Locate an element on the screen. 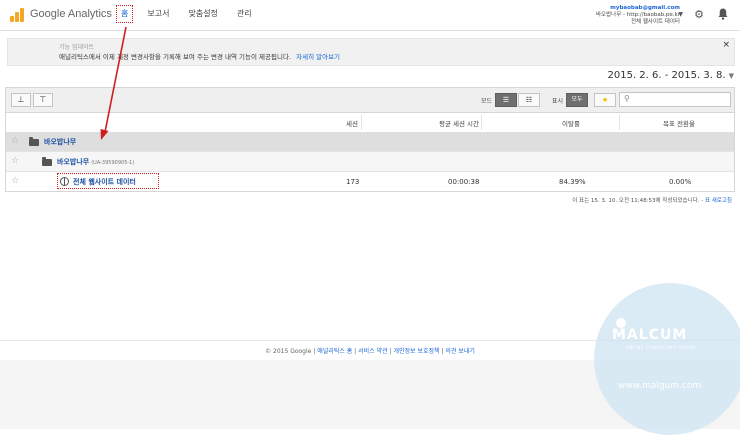 The width and height of the screenshot is (740, 435). footer-link-privacy: 개인정보 보호정책 is located at coordinates (416, 351).